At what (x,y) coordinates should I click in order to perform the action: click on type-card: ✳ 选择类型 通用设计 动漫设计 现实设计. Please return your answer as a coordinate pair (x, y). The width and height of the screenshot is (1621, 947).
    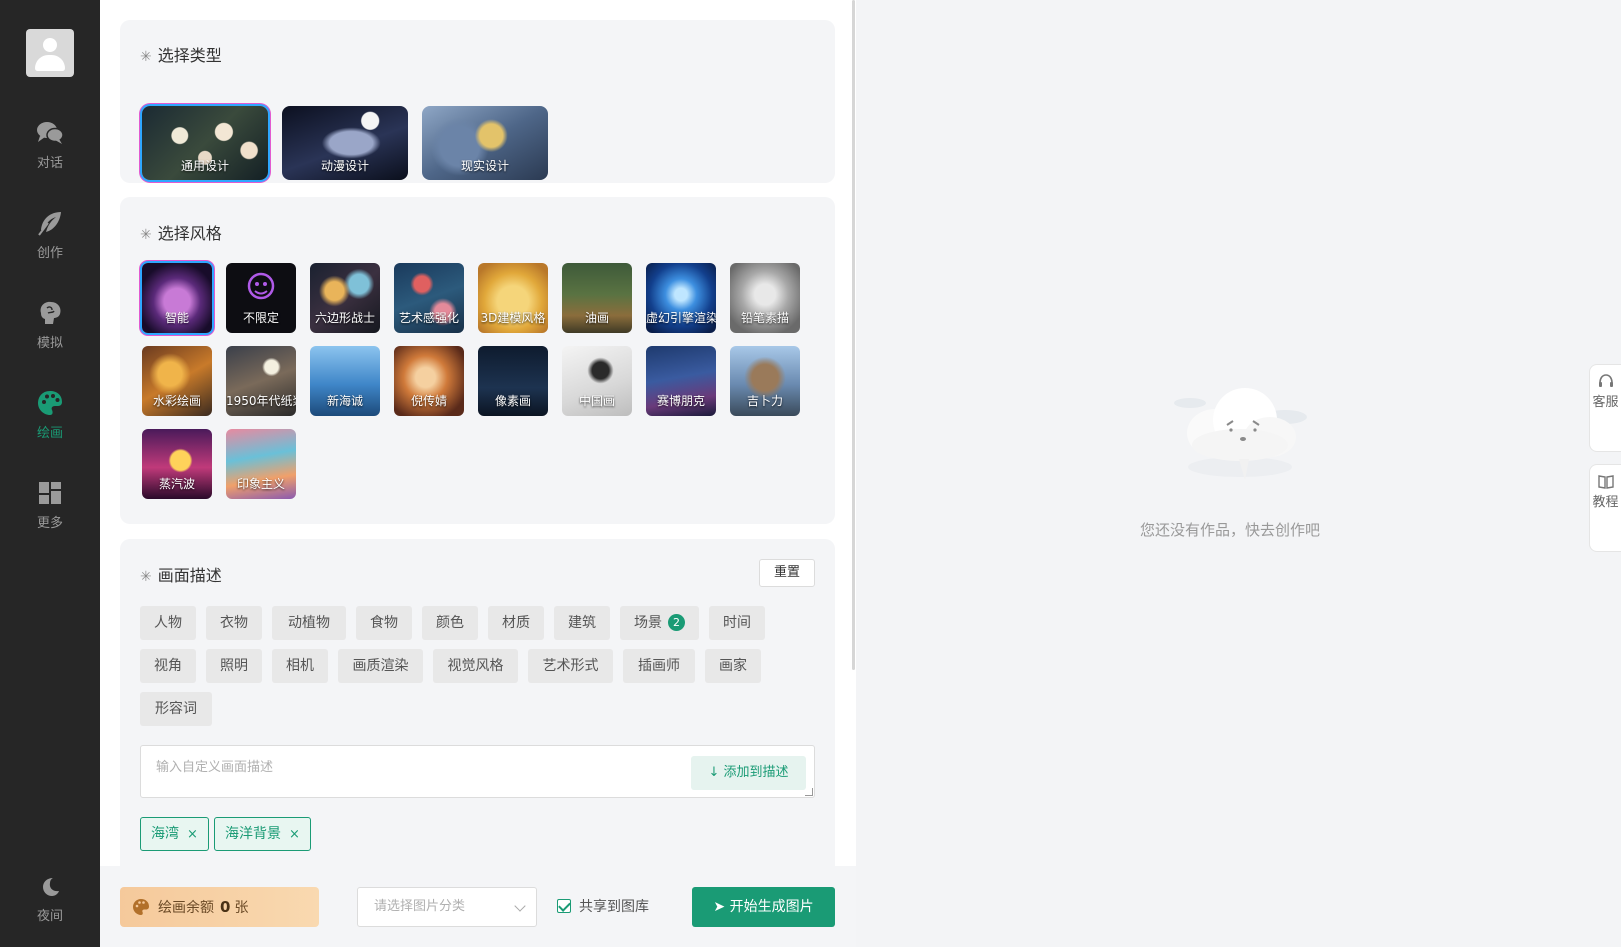
    Looking at the image, I should click on (477, 101).